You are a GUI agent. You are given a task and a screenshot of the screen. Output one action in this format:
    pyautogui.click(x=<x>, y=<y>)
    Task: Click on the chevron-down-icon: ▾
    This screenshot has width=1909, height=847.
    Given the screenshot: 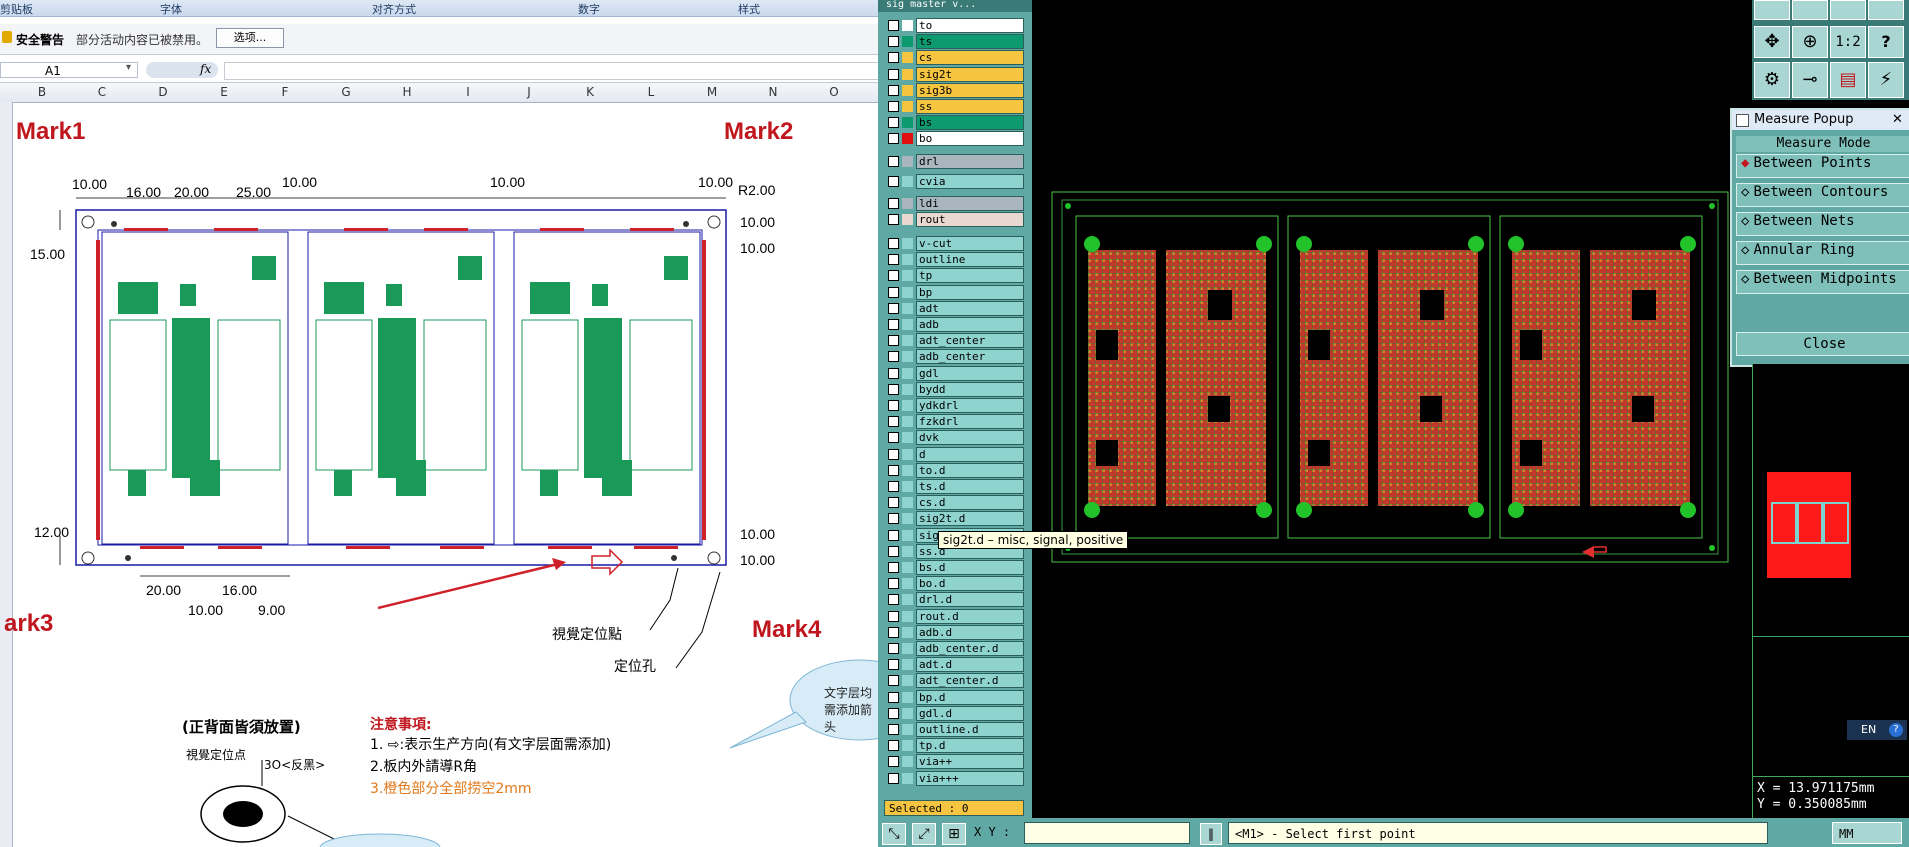 What is the action you would take?
    pyautogui.click(x=128, y=67)
    